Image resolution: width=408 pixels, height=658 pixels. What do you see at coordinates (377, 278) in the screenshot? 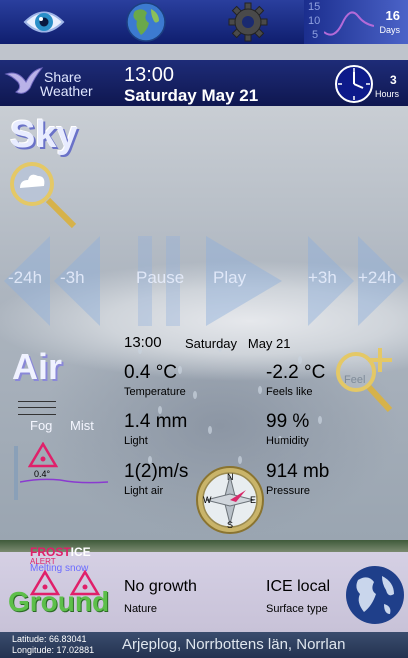
I see `plus-24h-button: +24h` at bounding box center [377, 278].